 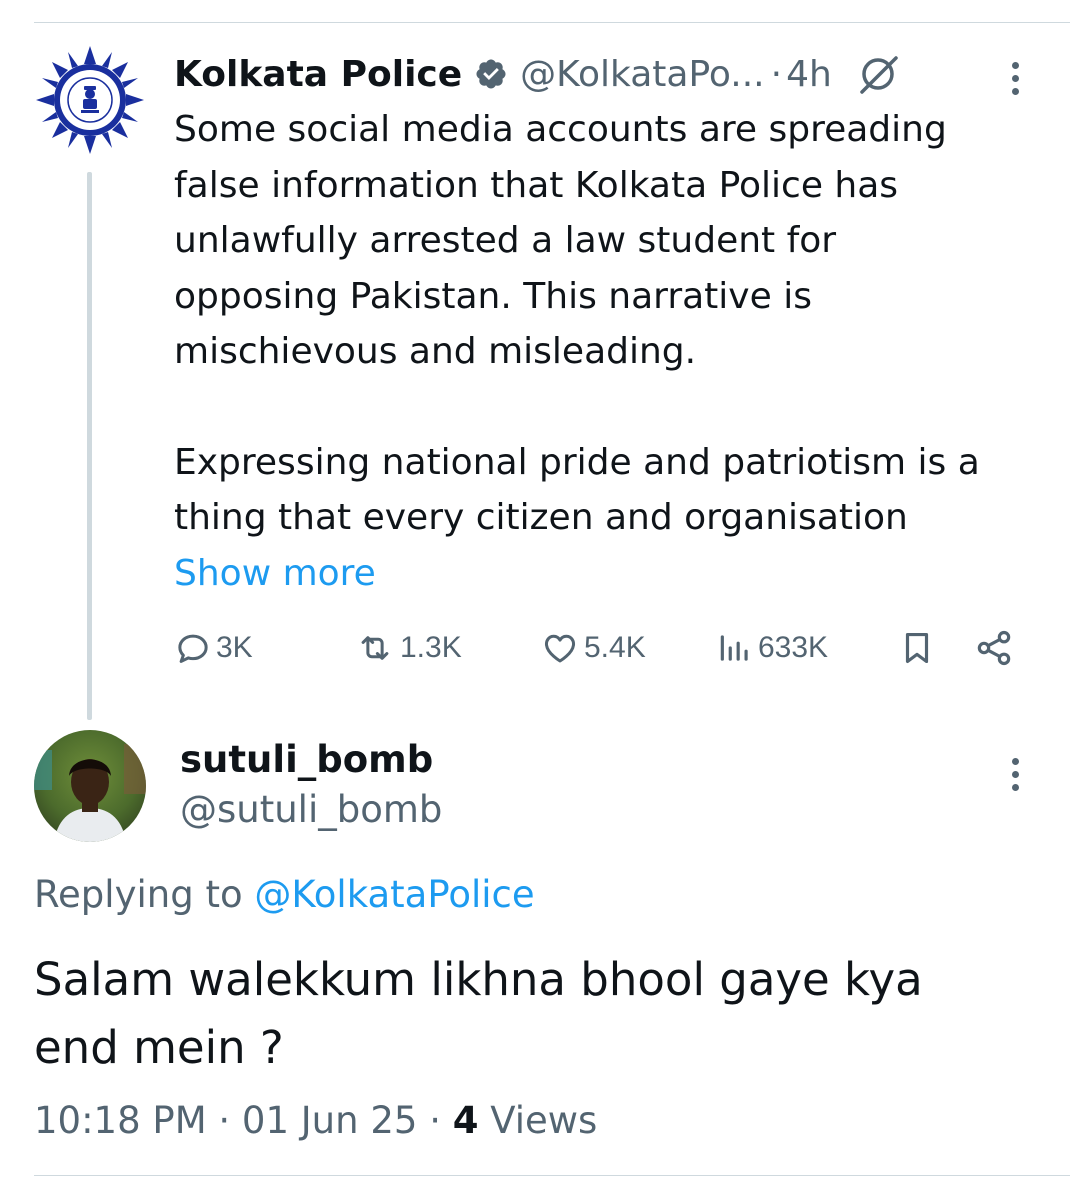 I want to click on reply-count: 3K, so click(x=234, y=647).